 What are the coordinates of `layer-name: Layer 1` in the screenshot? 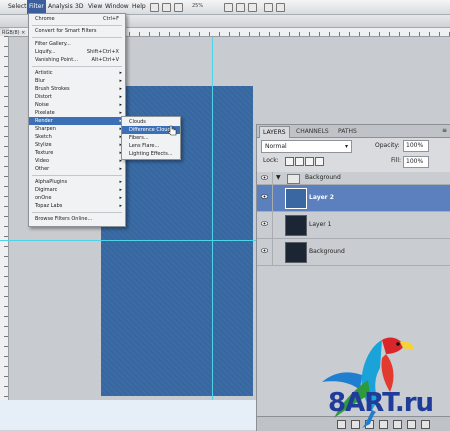 It's located at (320, 224).